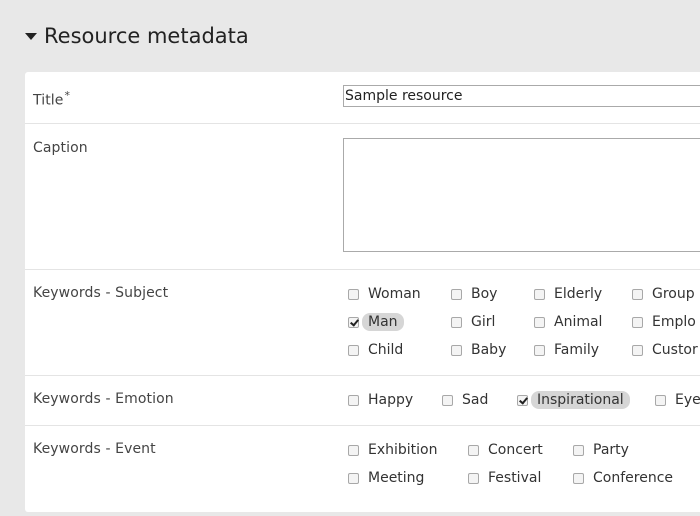 The image size is (700, 516). Describe the element at coordinates (396, 450) in the screenshot. I see `event-option-exhibition: Exhibition` at that location.